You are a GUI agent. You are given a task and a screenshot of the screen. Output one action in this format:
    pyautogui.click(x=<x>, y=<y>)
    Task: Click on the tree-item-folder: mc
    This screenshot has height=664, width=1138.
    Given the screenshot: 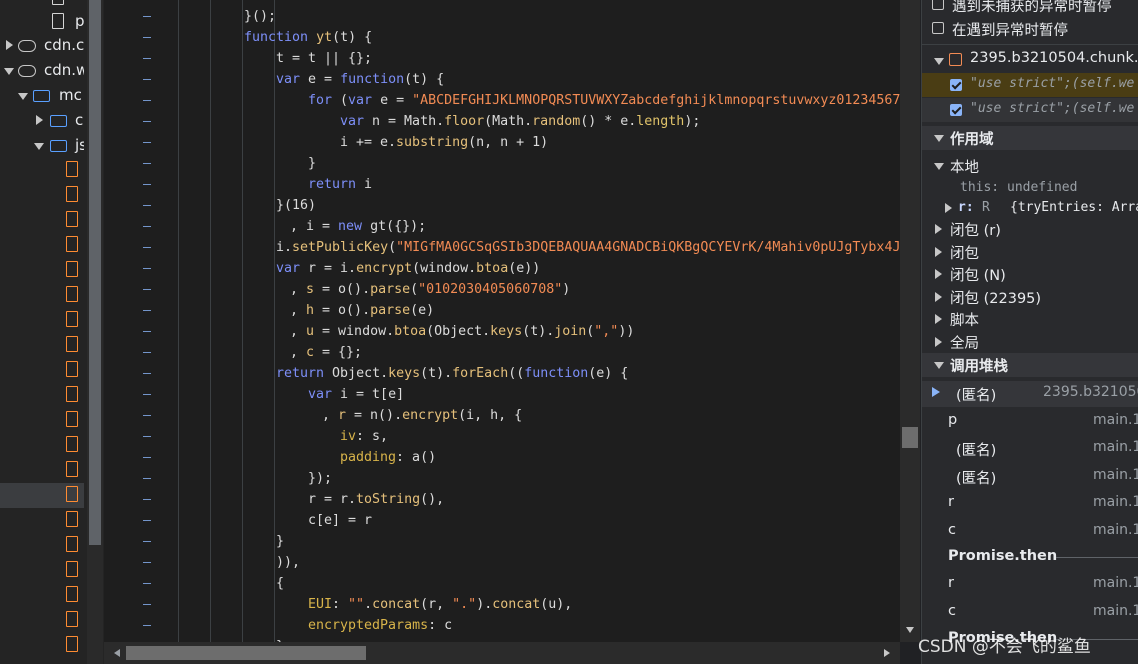 What is the action you would take?
    pyautogui.click(x=42, y=96)
    